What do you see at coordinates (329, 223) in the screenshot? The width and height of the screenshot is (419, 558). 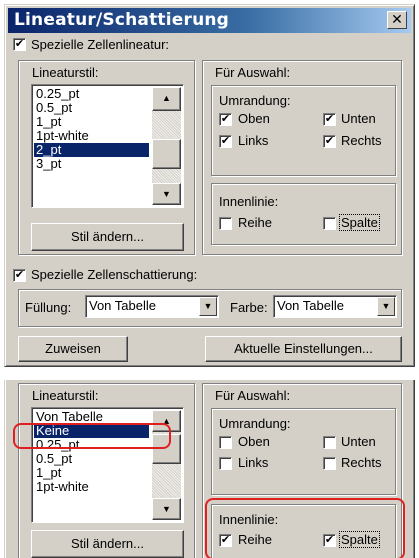 I see `inner-column-checkbox` at bounding box center [329, 223].